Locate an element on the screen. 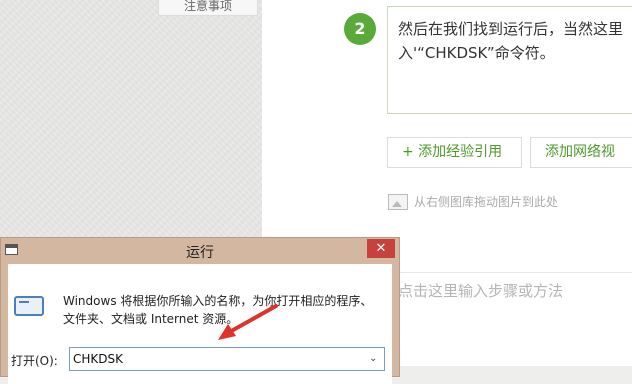 This screenshot has width=632, height=384. add-web-video-button: 添加网络视 is located at coordinates (581, 152).